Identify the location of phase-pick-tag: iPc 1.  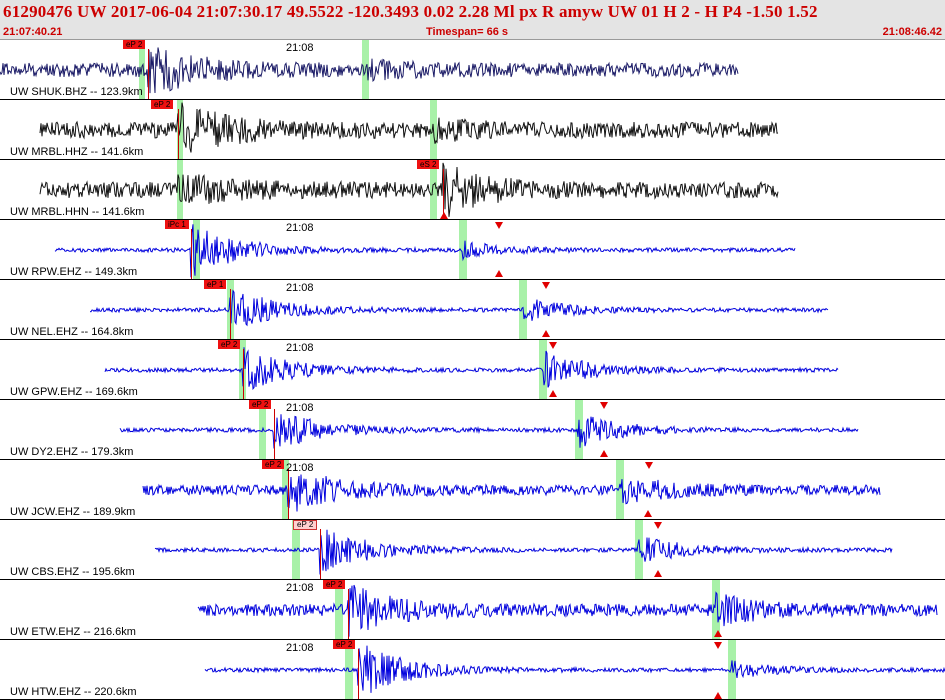
(177, 224).